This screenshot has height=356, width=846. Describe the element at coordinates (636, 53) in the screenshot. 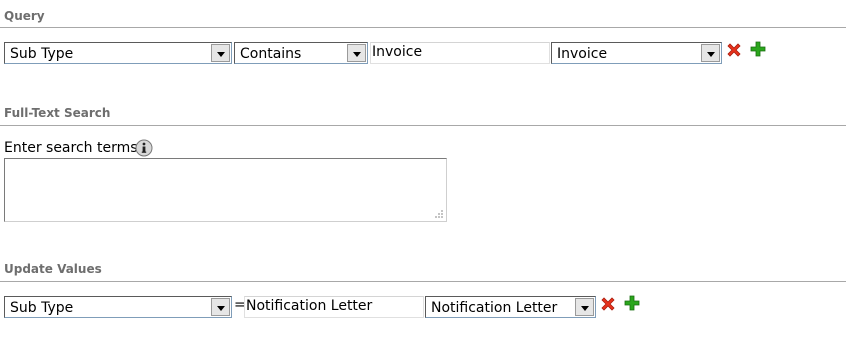

I see `query-value-select: Invoice` at that location.